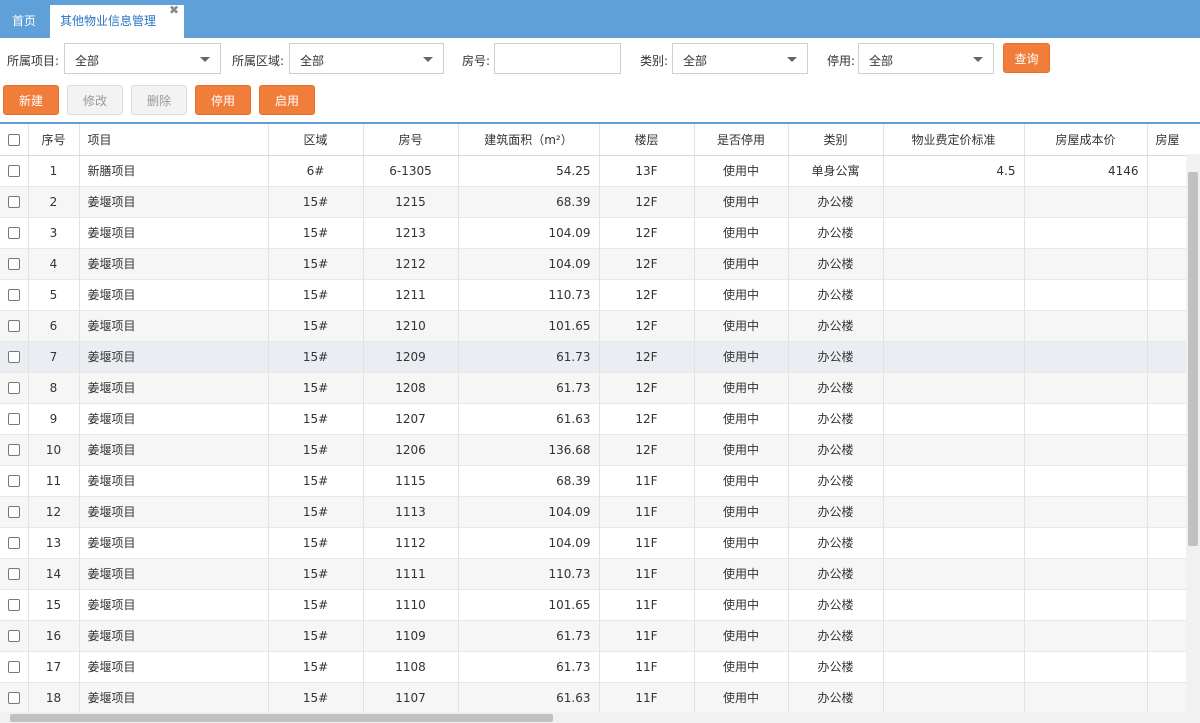 The image size is (1200, 723). I want to click on tab-home: 首页, so click(24, 21).